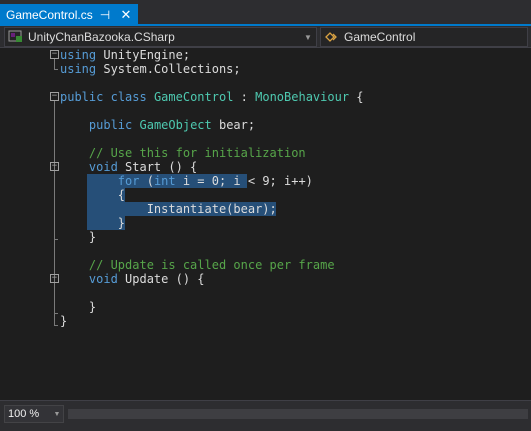  I want to click on code-line: void Update () {, so click(212, 279).